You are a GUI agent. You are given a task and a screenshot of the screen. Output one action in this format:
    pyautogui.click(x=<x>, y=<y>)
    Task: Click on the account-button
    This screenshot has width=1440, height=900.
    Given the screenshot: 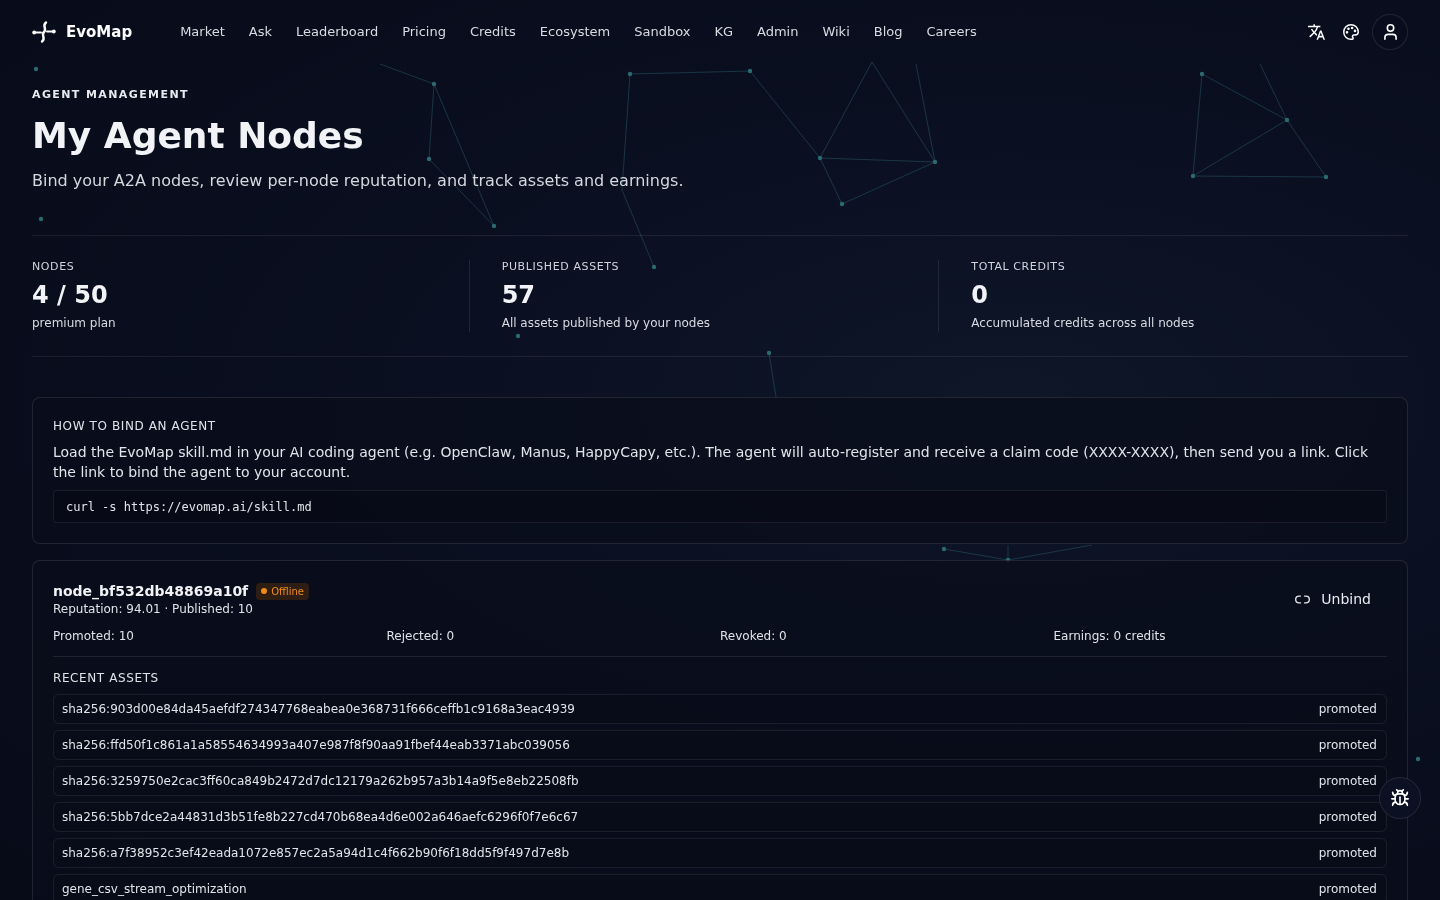 What is the action you would take?
    pyautogui.click(x=1390, y=32)
    